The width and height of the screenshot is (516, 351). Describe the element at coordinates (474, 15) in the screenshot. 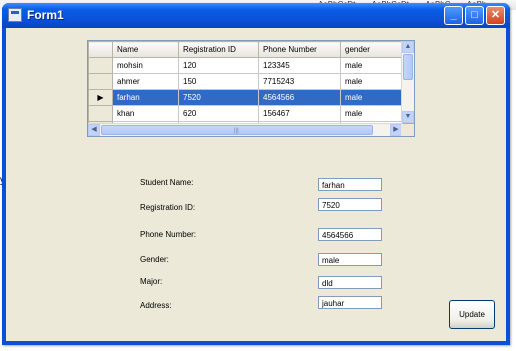

I see `maximize-button: □` at that location.